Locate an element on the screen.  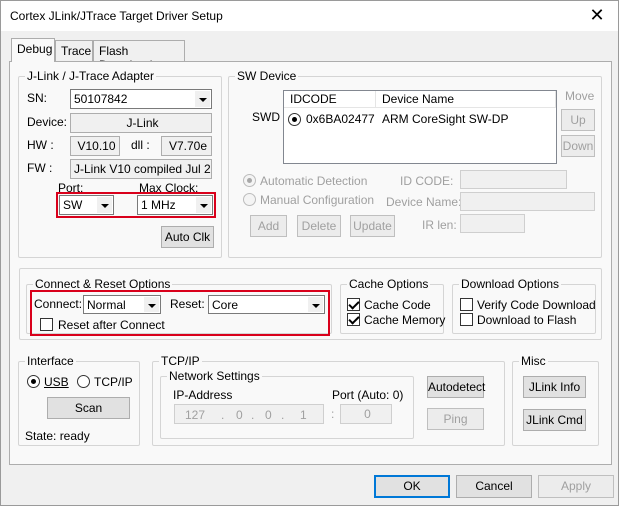
tab-flash-download: Flash Download is located at coordinates (139, 56).